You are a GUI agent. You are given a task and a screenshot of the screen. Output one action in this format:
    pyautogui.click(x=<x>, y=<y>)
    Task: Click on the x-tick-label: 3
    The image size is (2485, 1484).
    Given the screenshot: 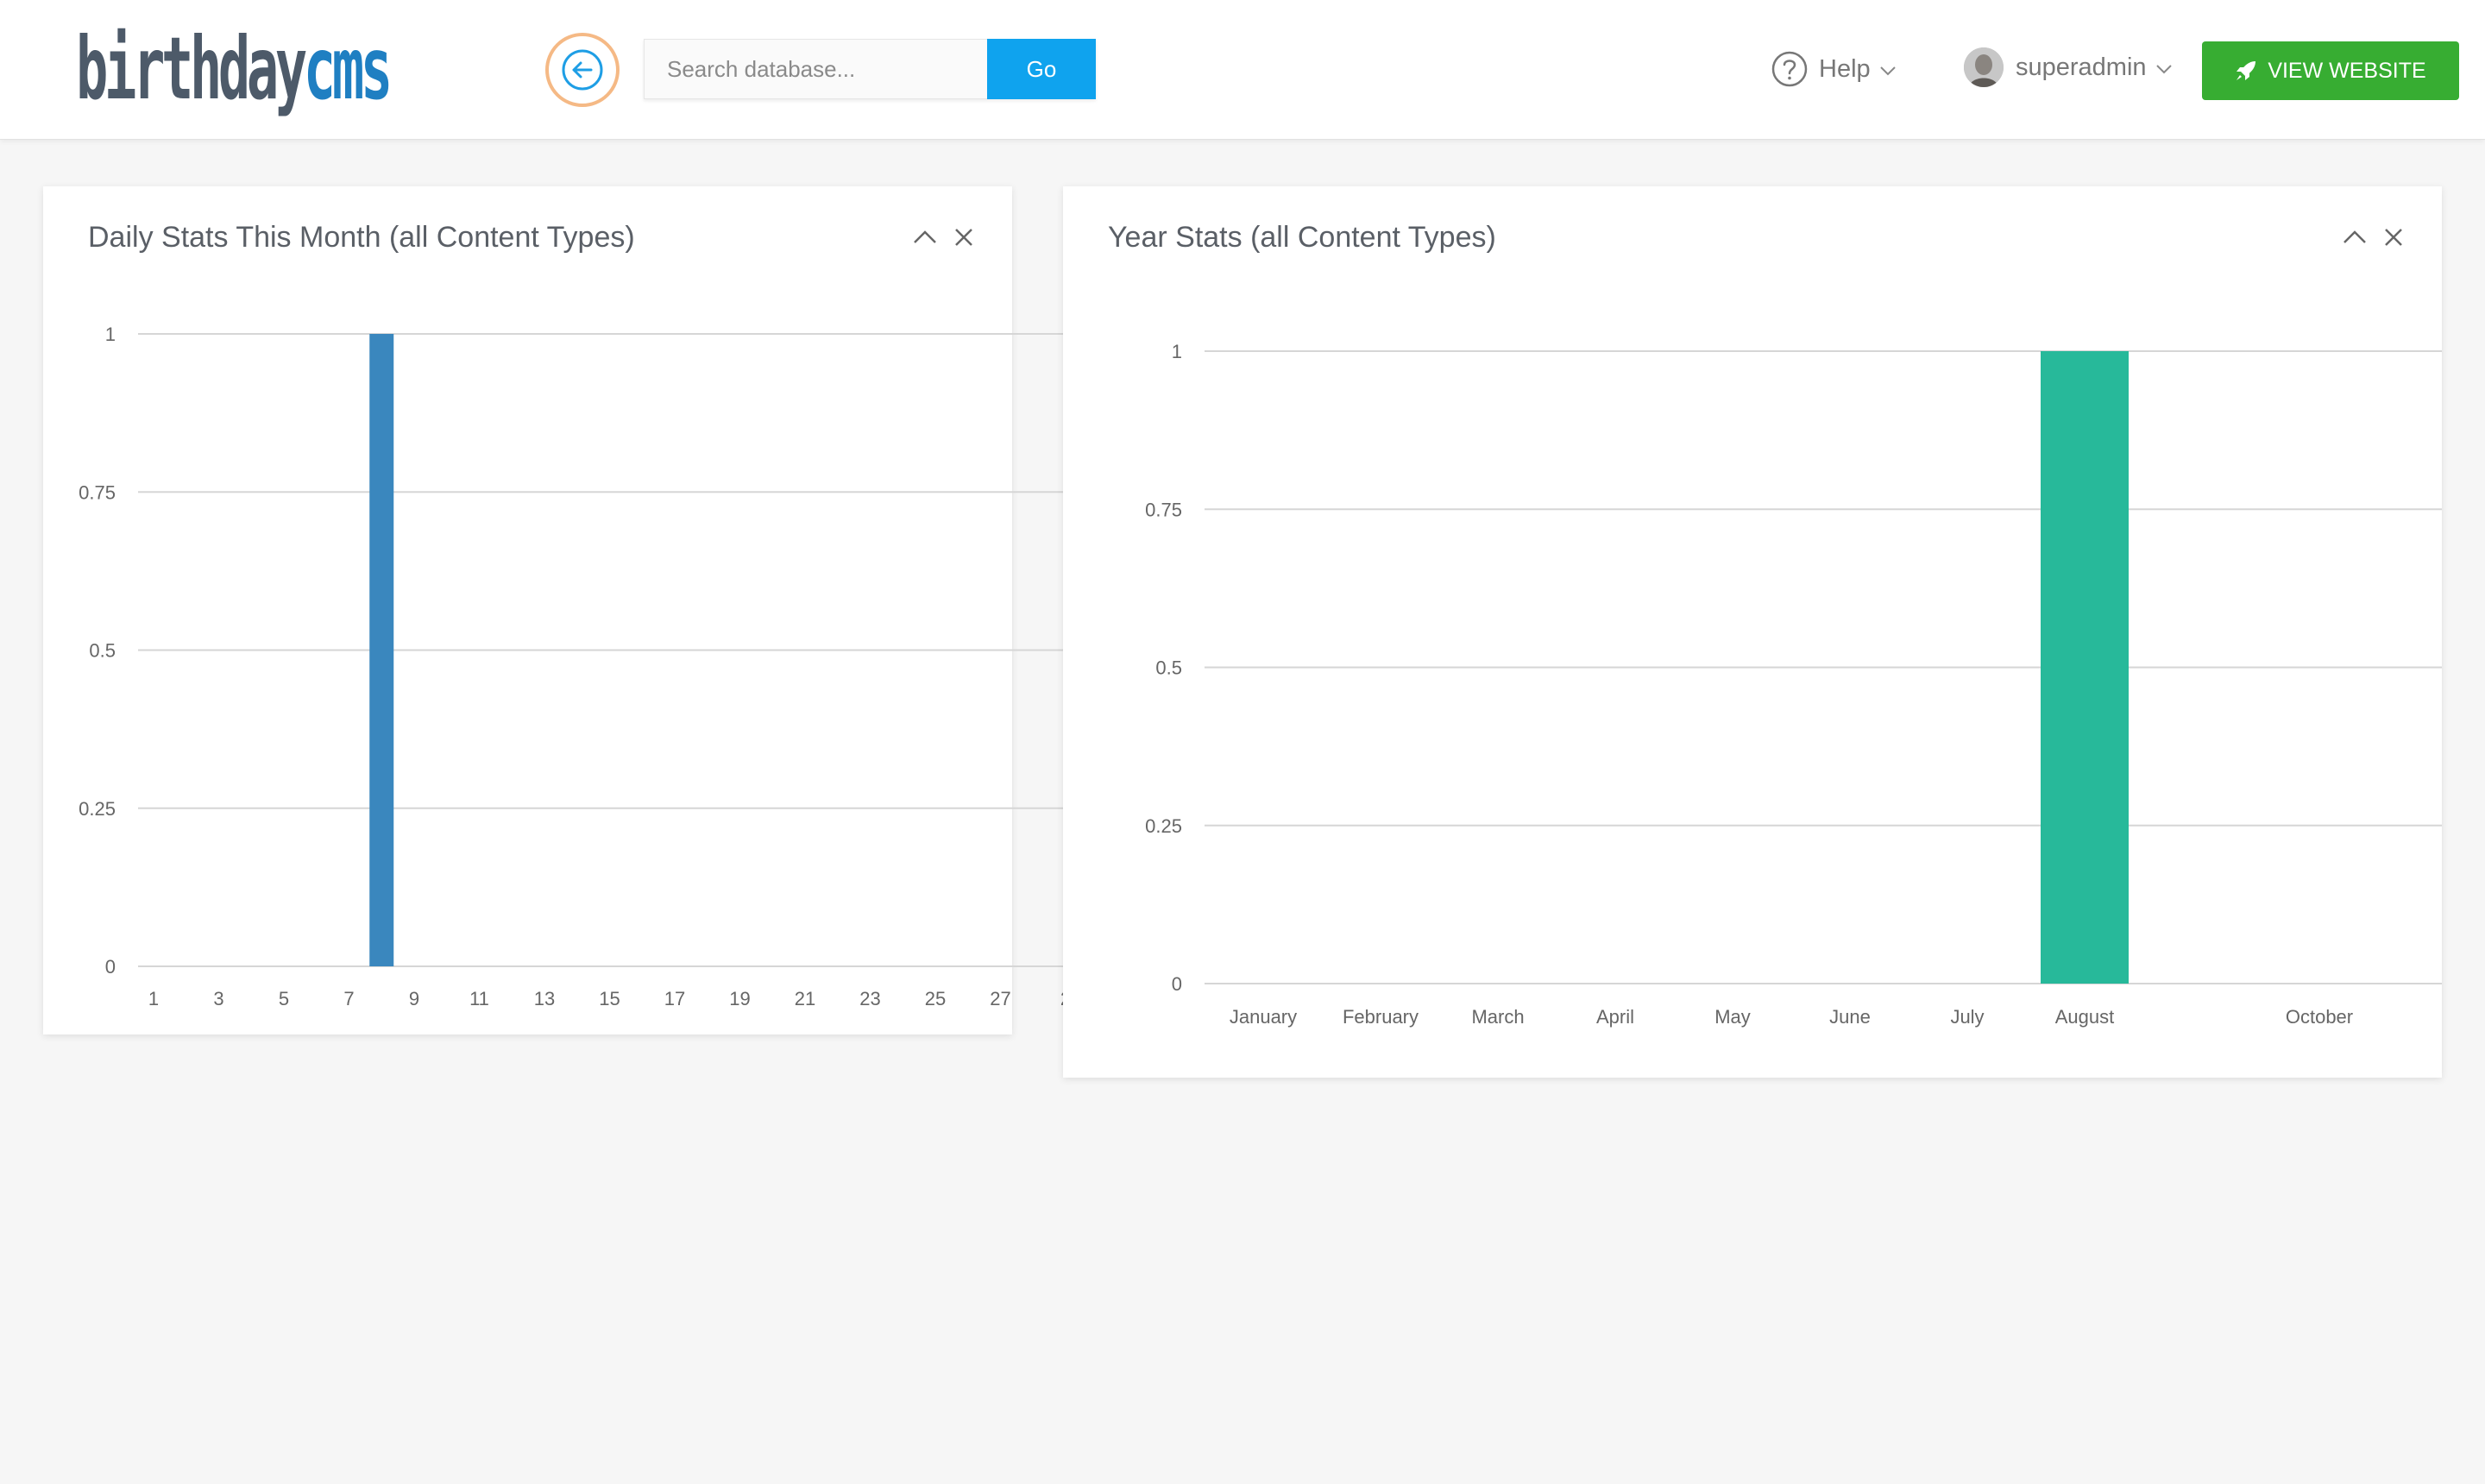 What is the action you would take?
    pyautogui.click(x=218, y=999)
    